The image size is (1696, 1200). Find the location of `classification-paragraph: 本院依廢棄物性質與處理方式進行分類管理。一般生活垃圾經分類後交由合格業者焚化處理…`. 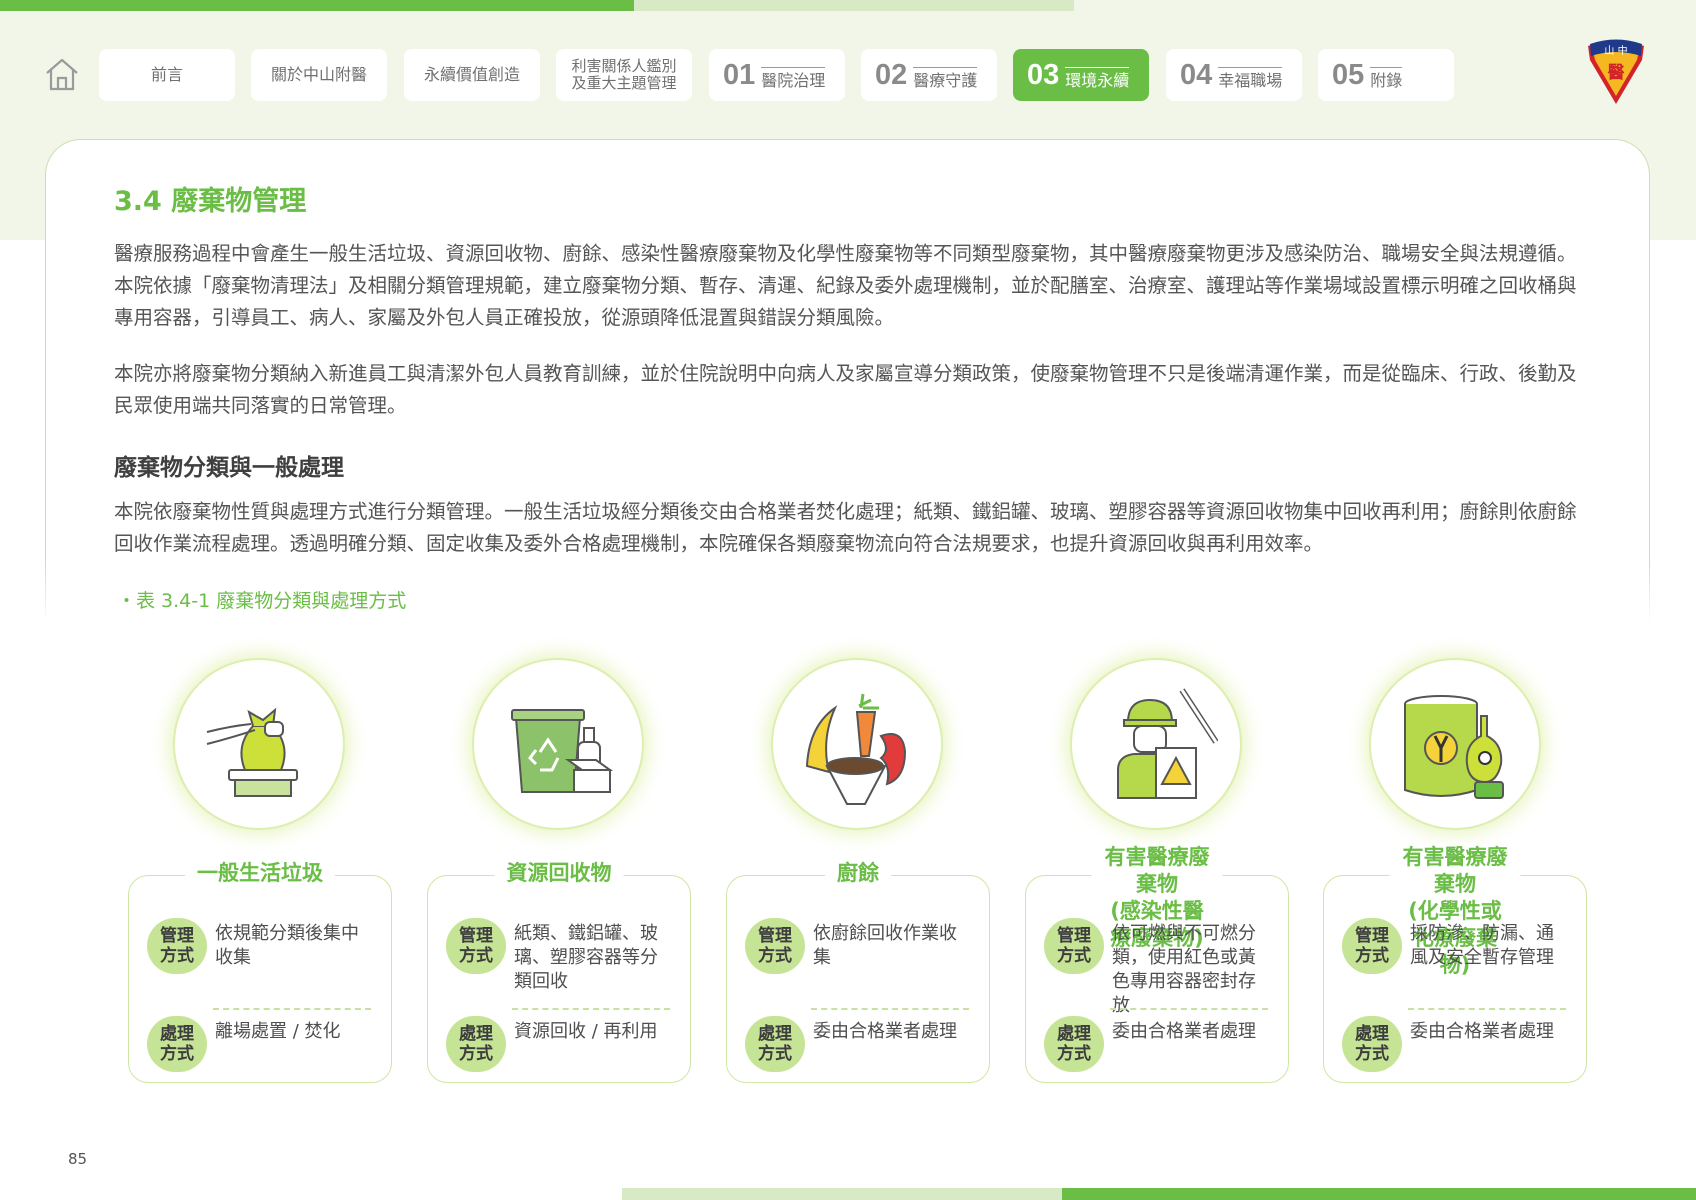

classification-paragraph: 本院依廢棄物性質與處理方式進行分類管理。一般生活垃圾經分類後交由合格業者焚化處理… is located at coordinates (845, 527).